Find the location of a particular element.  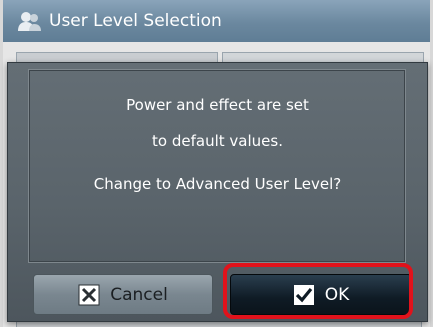

user-icon is located at coordinates (30, 21).